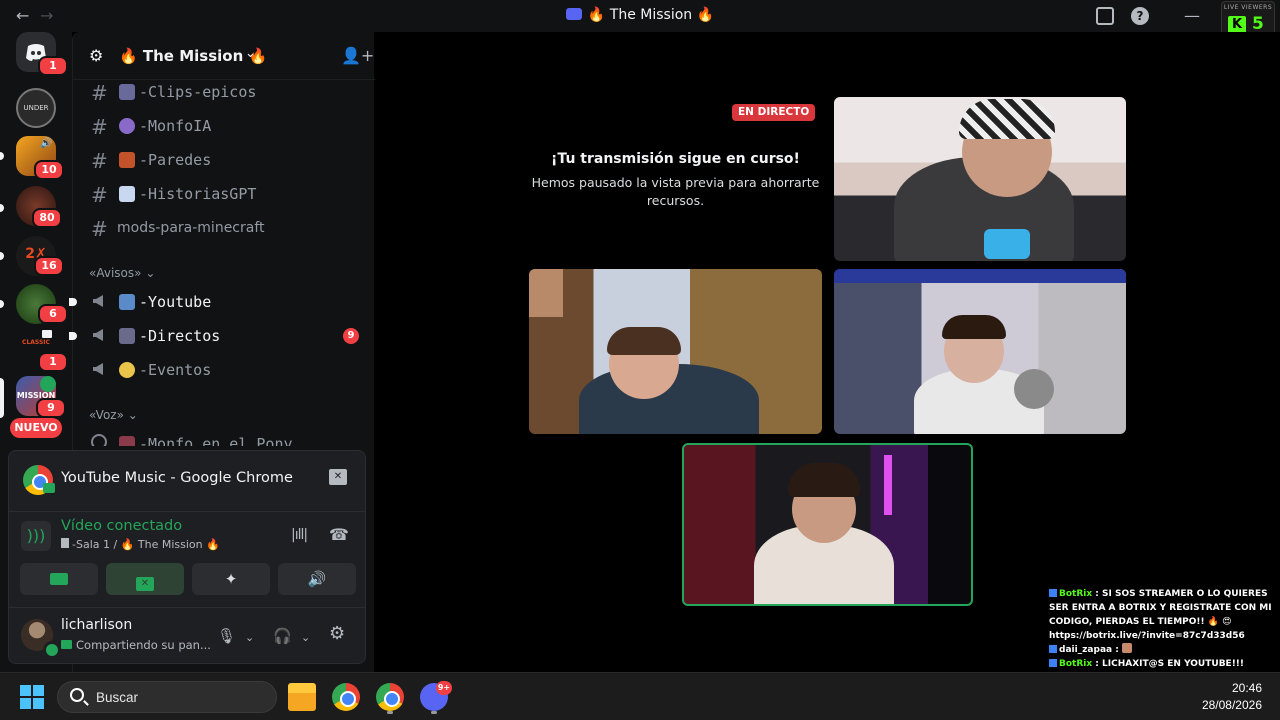  Describe the element at coordinates (338, 477) in the screenshot. I see `stop-stream-icon: ✕` at that location.